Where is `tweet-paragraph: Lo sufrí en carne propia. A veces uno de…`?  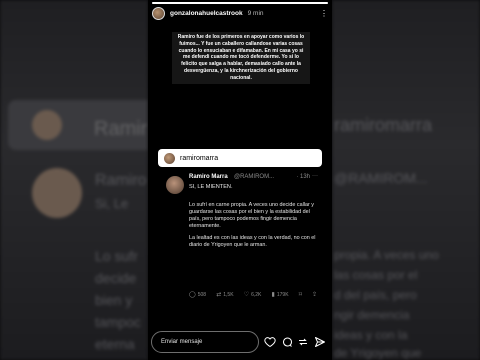
tweet-paragraph: Lo sufrí en carne propia. A veces uno de… is located at coordinates (251, 215).